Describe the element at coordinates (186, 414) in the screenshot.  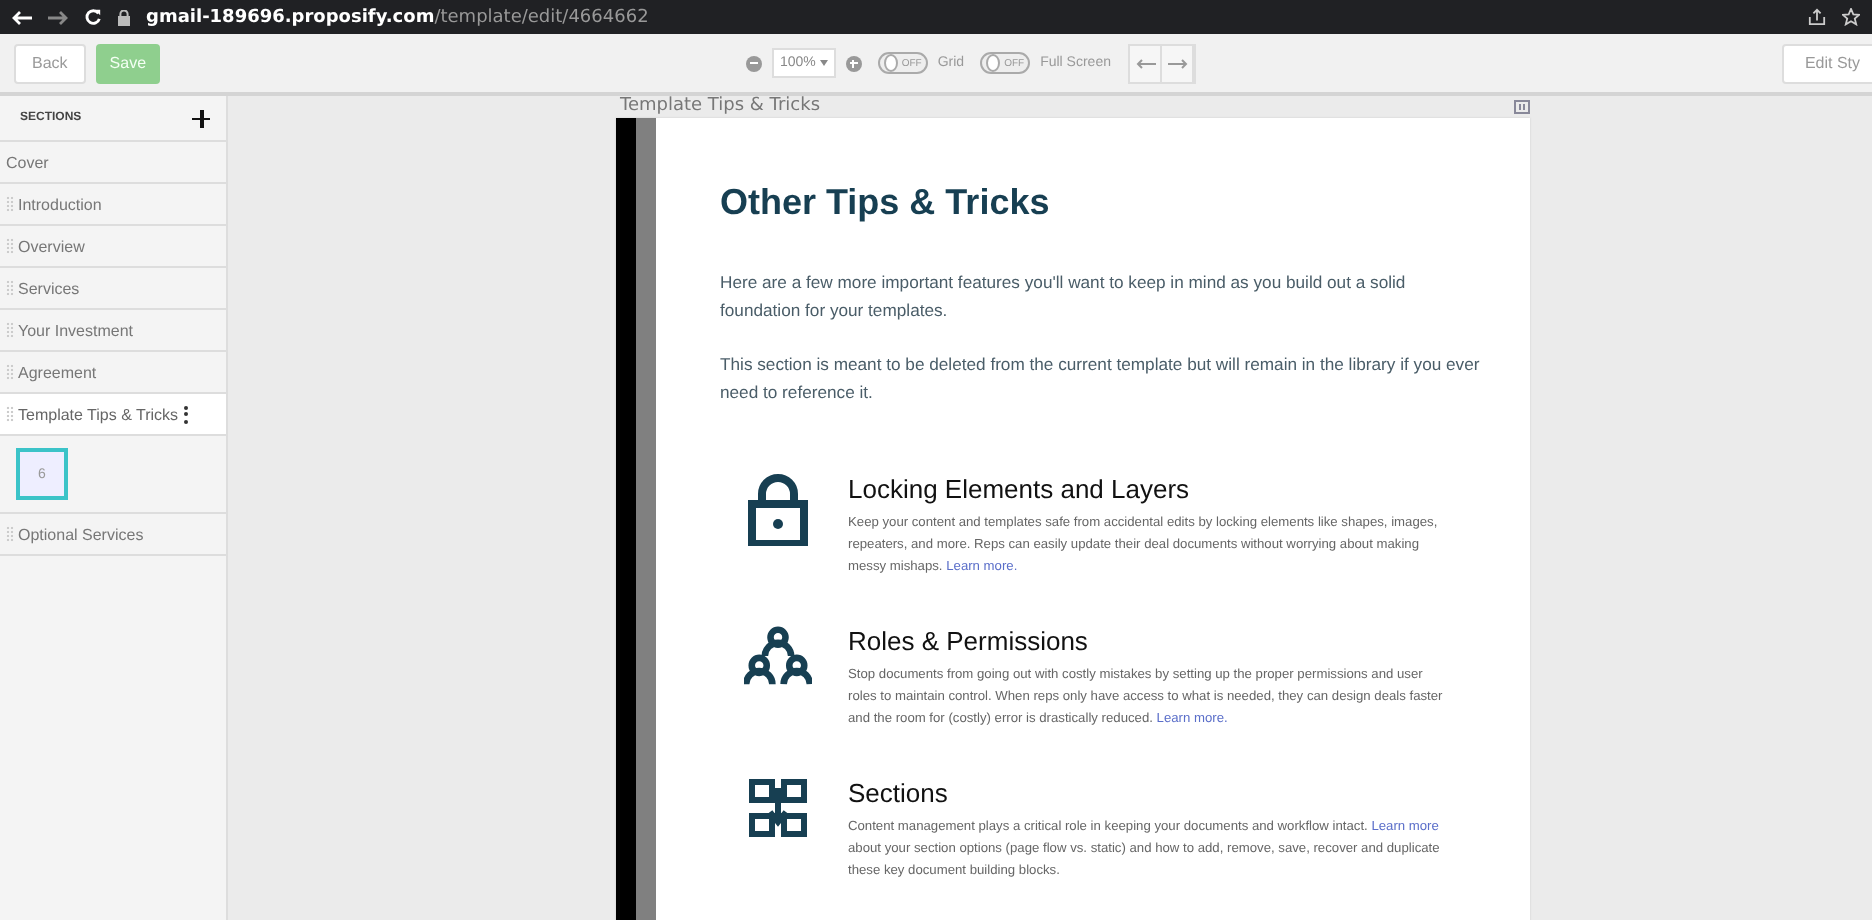
I see `more-options-icon` at that location.